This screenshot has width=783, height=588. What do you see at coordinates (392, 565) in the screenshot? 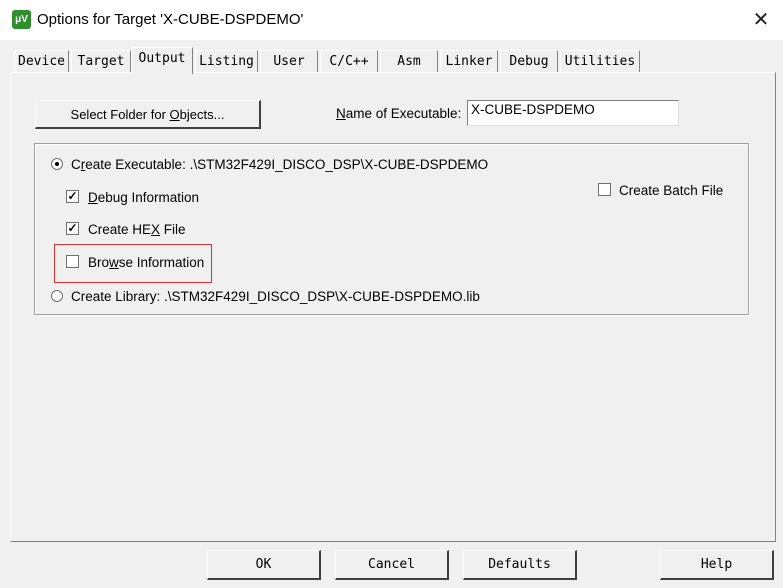
I see `cancel-button: Cancel` at bounding box center [392, 565].